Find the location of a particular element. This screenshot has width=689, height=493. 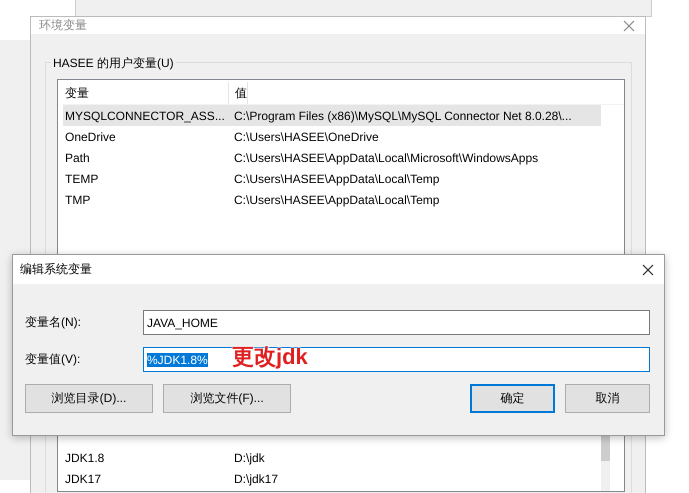

table-cell-text: OneDrive is located at coordinates (90, 137).